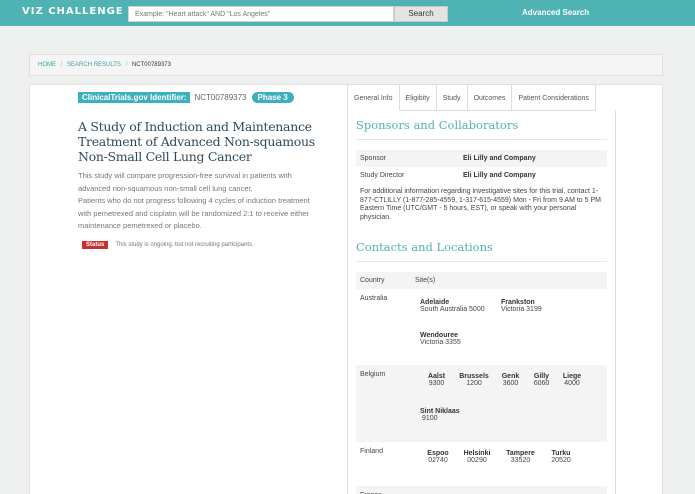  What do you see at coordinates (73, 11) in the screenshot?
I see `brand-logo: VIZ CHALLENGE` at bounding box center [73, 11].